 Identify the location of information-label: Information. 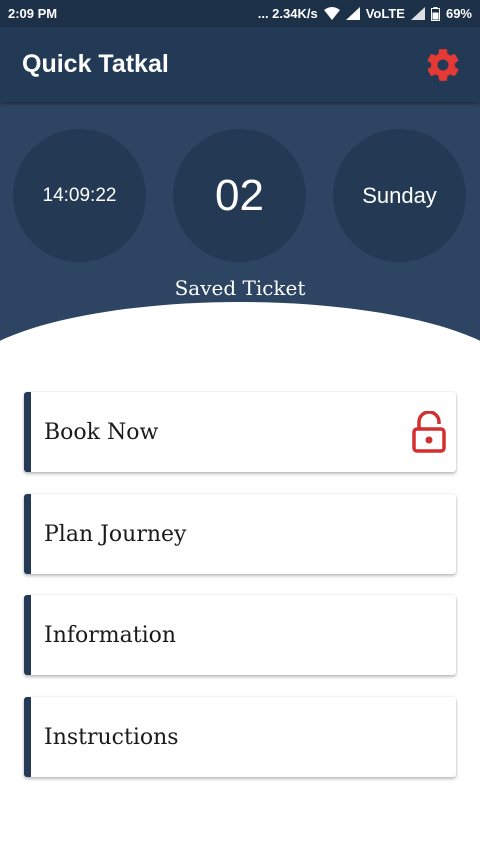
(110, 635).